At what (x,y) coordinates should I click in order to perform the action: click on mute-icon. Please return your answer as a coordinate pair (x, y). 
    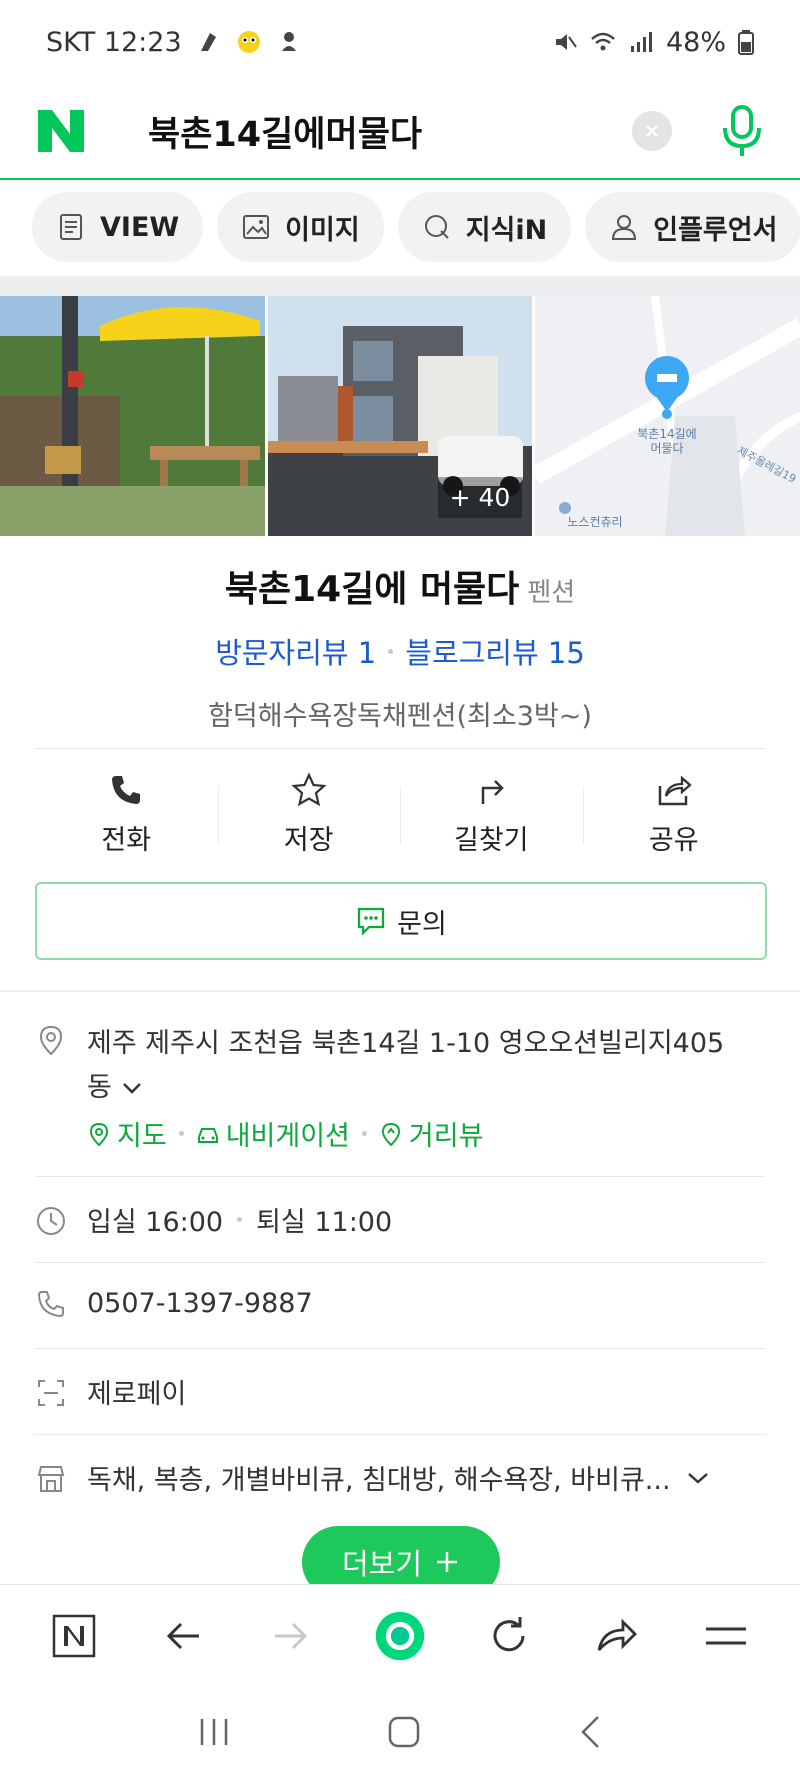
    Looking at the image, I should click on (566, 42).